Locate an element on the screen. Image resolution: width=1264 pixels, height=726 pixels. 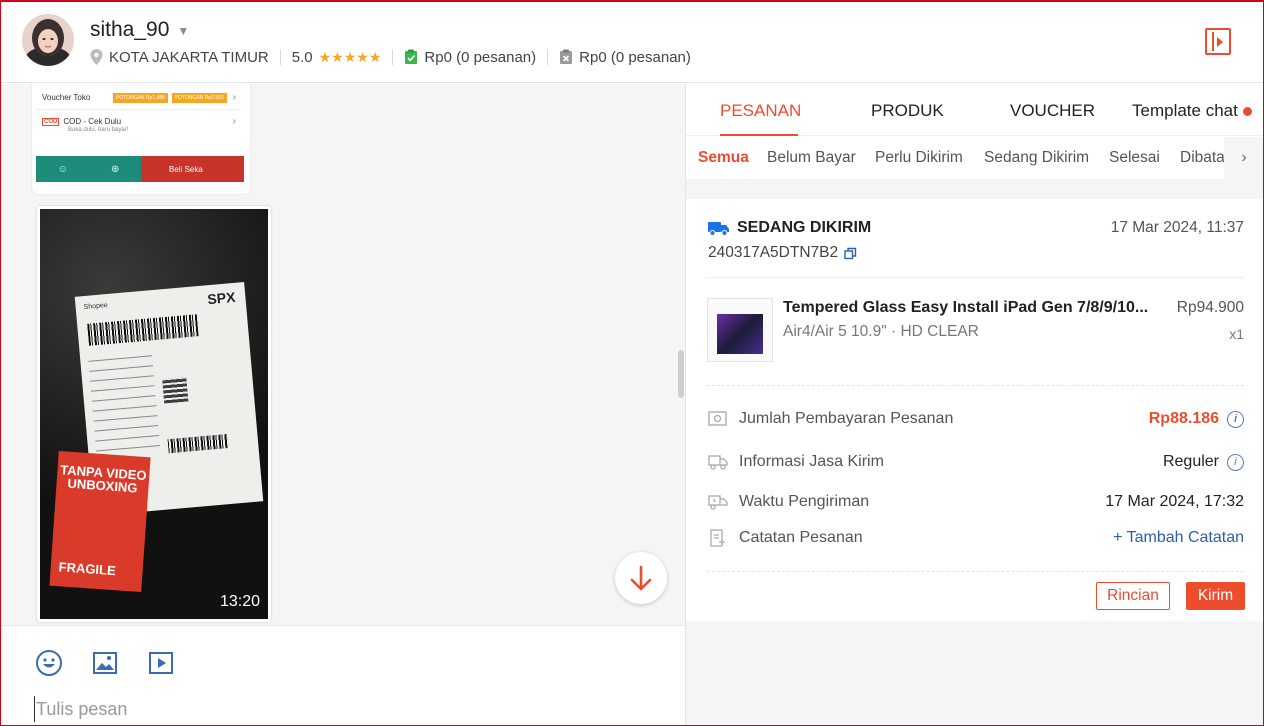
cancelled-order-icon is located at coordinates (566, 57).